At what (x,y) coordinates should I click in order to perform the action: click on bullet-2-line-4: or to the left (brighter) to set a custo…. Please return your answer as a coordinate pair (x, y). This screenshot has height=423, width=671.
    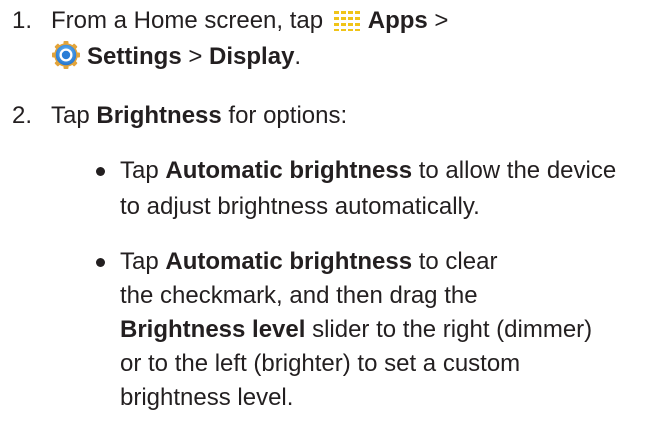
    Looking at the image, I should click on (320, 363).